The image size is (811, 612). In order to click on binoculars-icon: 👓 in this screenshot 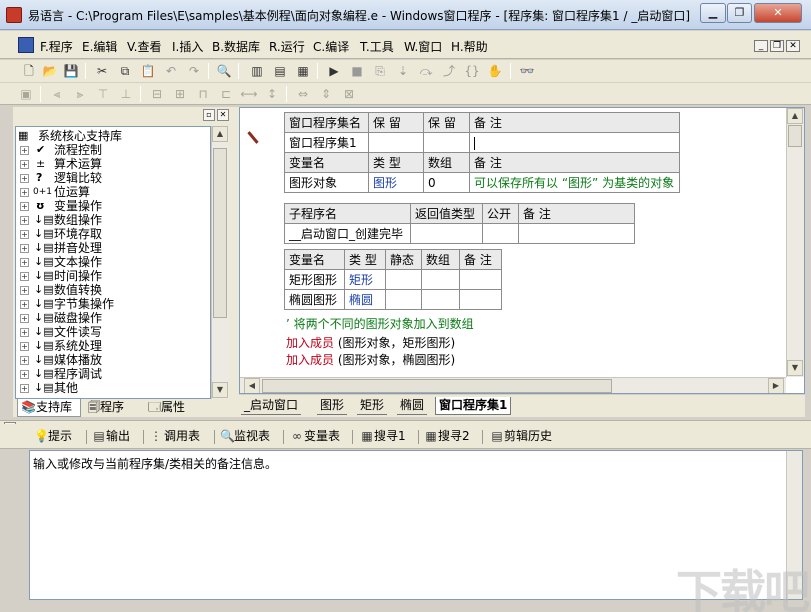, I will do `click(527, 71)`.